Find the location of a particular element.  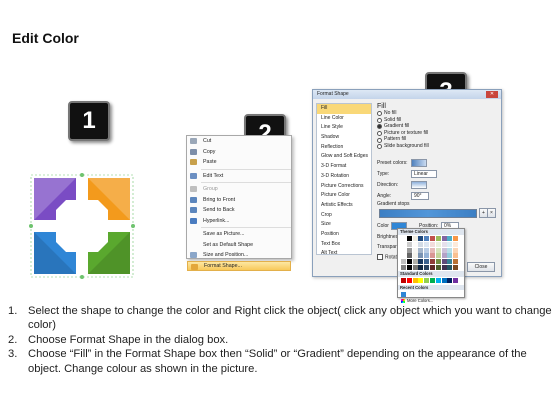

purple-shape is located at coordinates (55, 199).